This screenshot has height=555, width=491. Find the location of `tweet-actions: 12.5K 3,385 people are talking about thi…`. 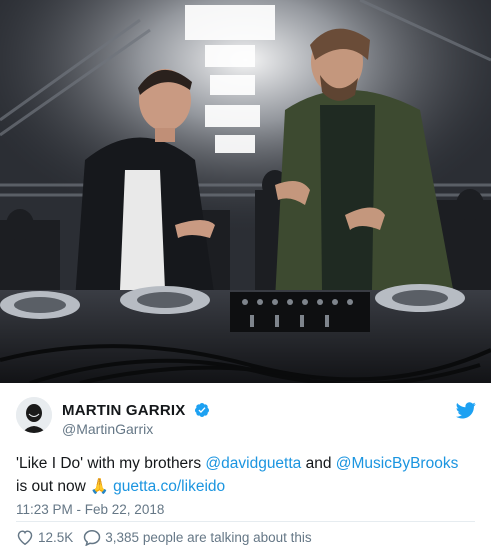

tweet-actions: 12.5K 3,385 people are talking about thi… is located at coordinates (169, 537).